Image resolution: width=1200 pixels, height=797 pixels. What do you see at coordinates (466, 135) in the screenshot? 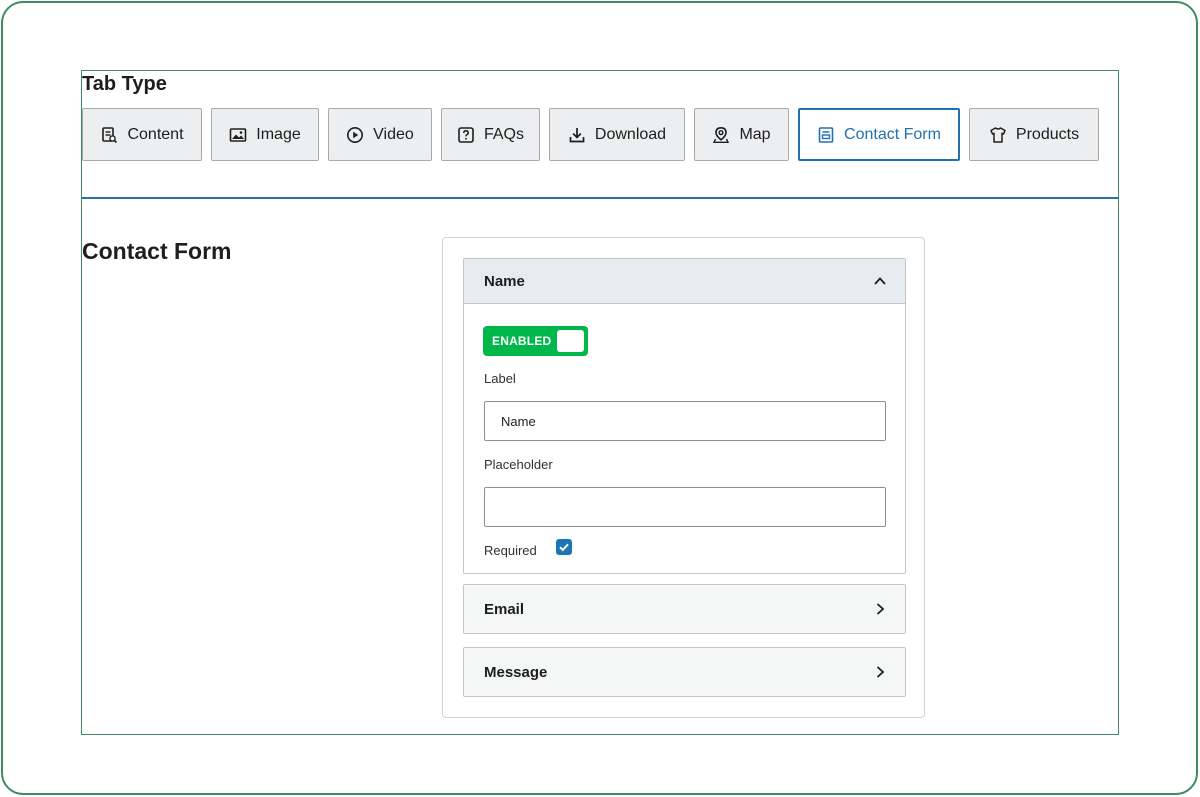
I see `question-icon` at bounding box center [466, 135].